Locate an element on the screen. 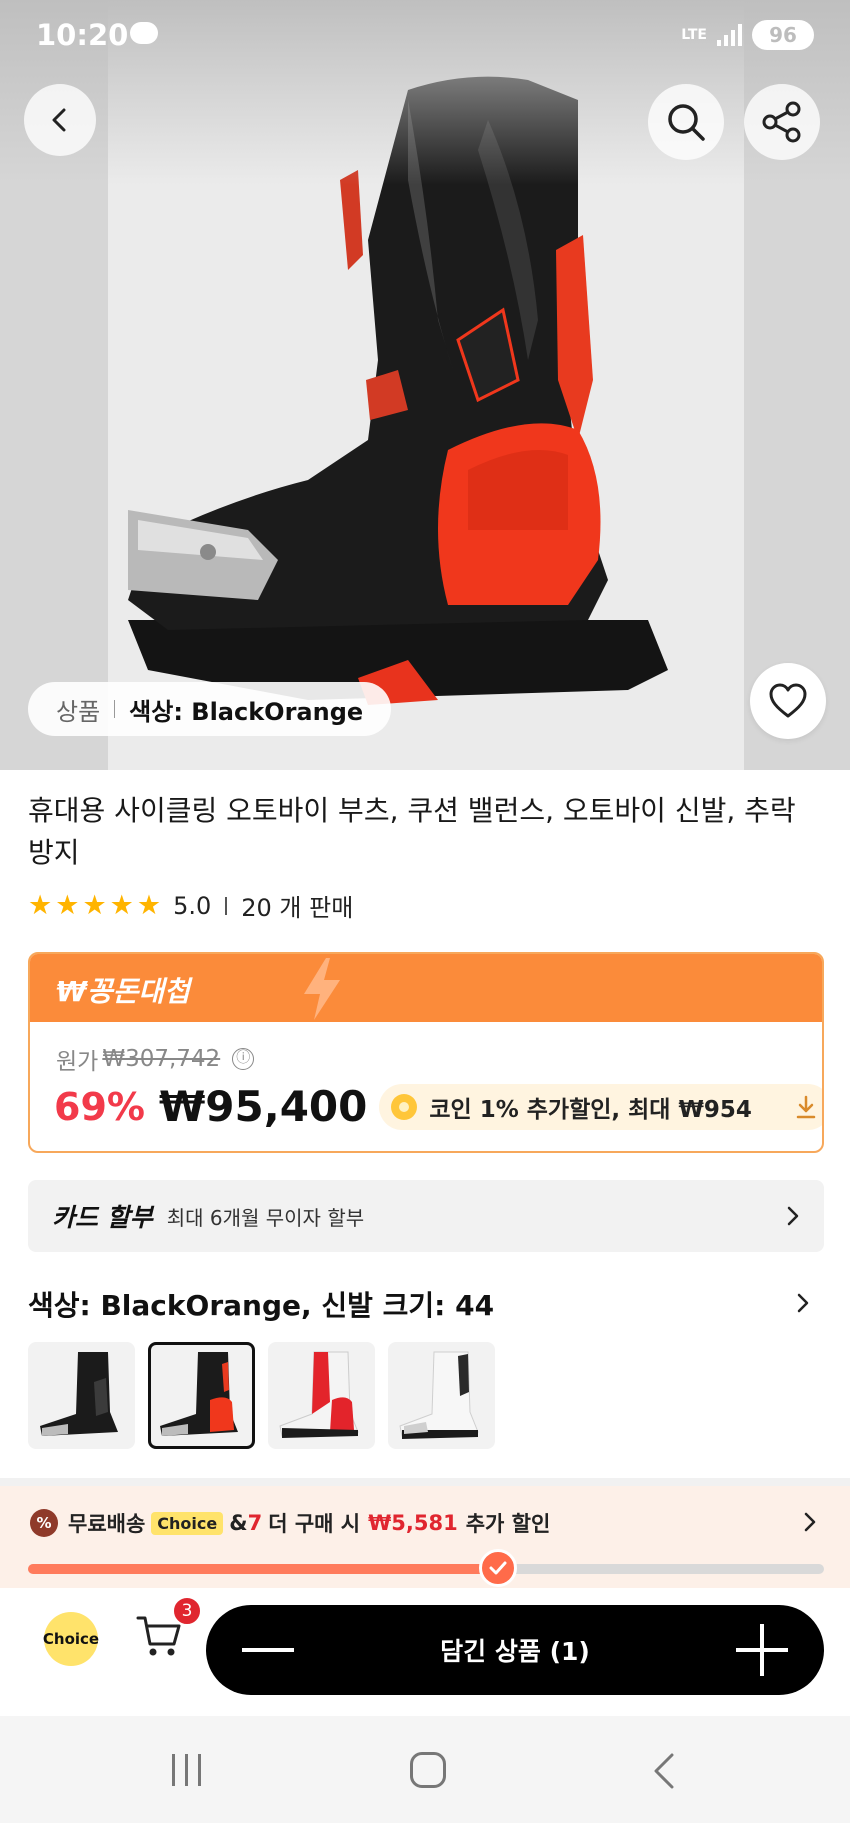 This screenshot has width=850, height=1823. cart-quantity-pill: 담긴 상품 (1) is located at coordinates (515, 1650).